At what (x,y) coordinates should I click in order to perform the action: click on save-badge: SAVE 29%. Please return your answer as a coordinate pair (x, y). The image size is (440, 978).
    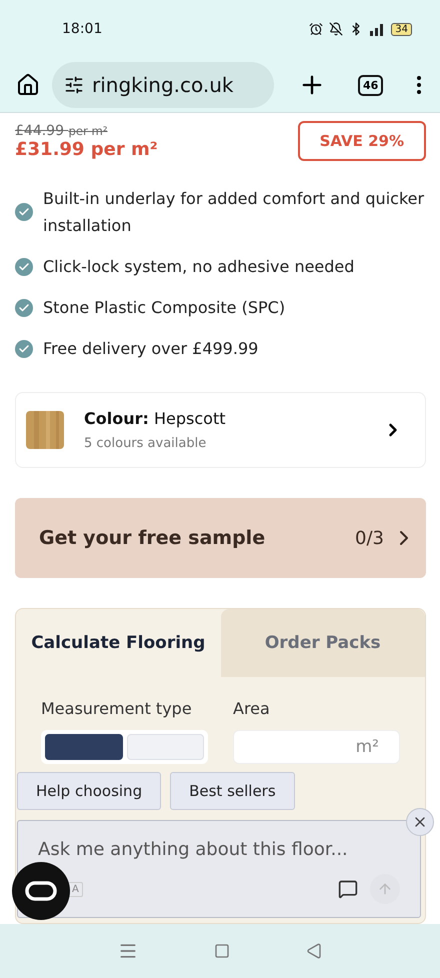
    Looking at the image, I should click on (362, 141).